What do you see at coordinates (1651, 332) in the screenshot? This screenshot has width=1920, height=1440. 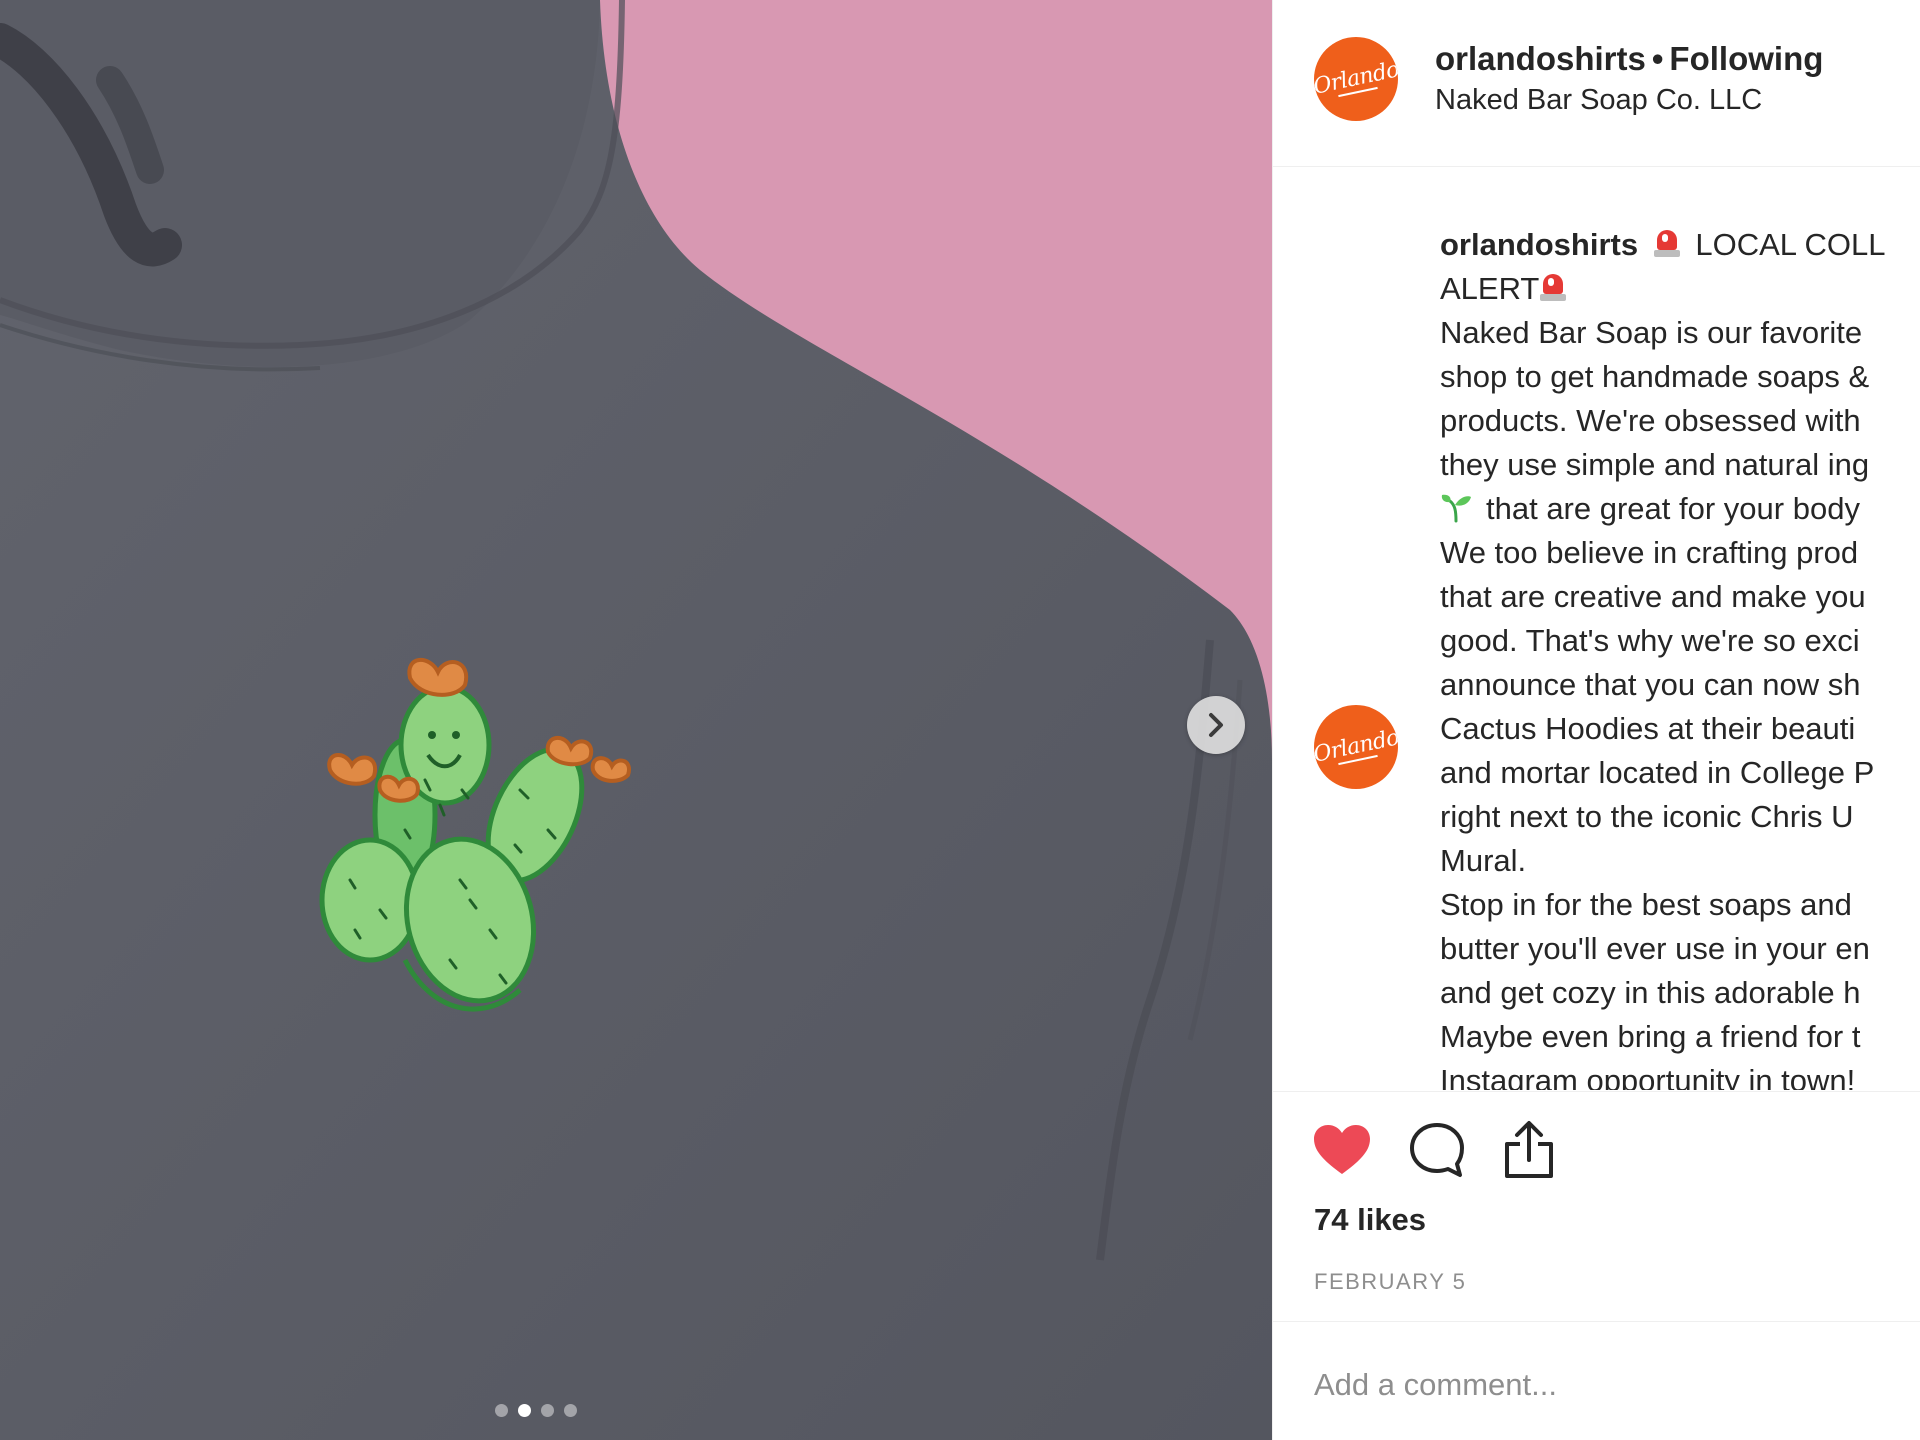 I see `caption-line: Naked Bar Soap is our favorite` at bounding box center [1651, 332].